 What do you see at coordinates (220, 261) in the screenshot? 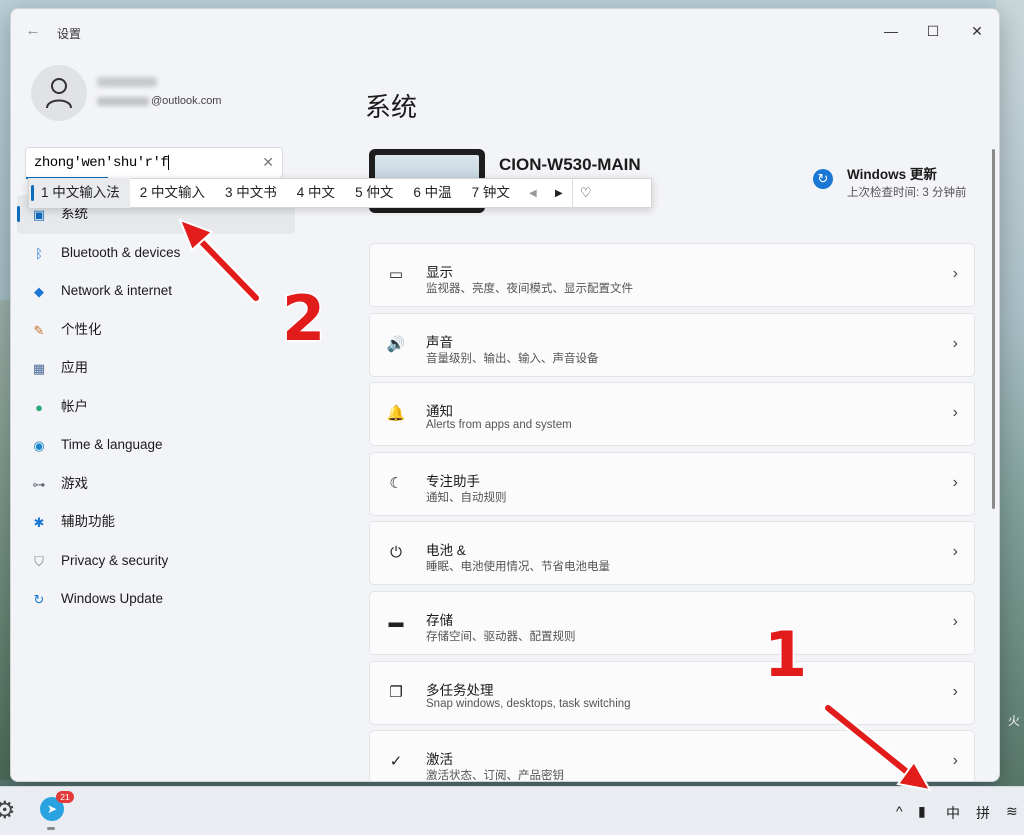
I see `arrow-to-ime` at bounding box center [220, 261].